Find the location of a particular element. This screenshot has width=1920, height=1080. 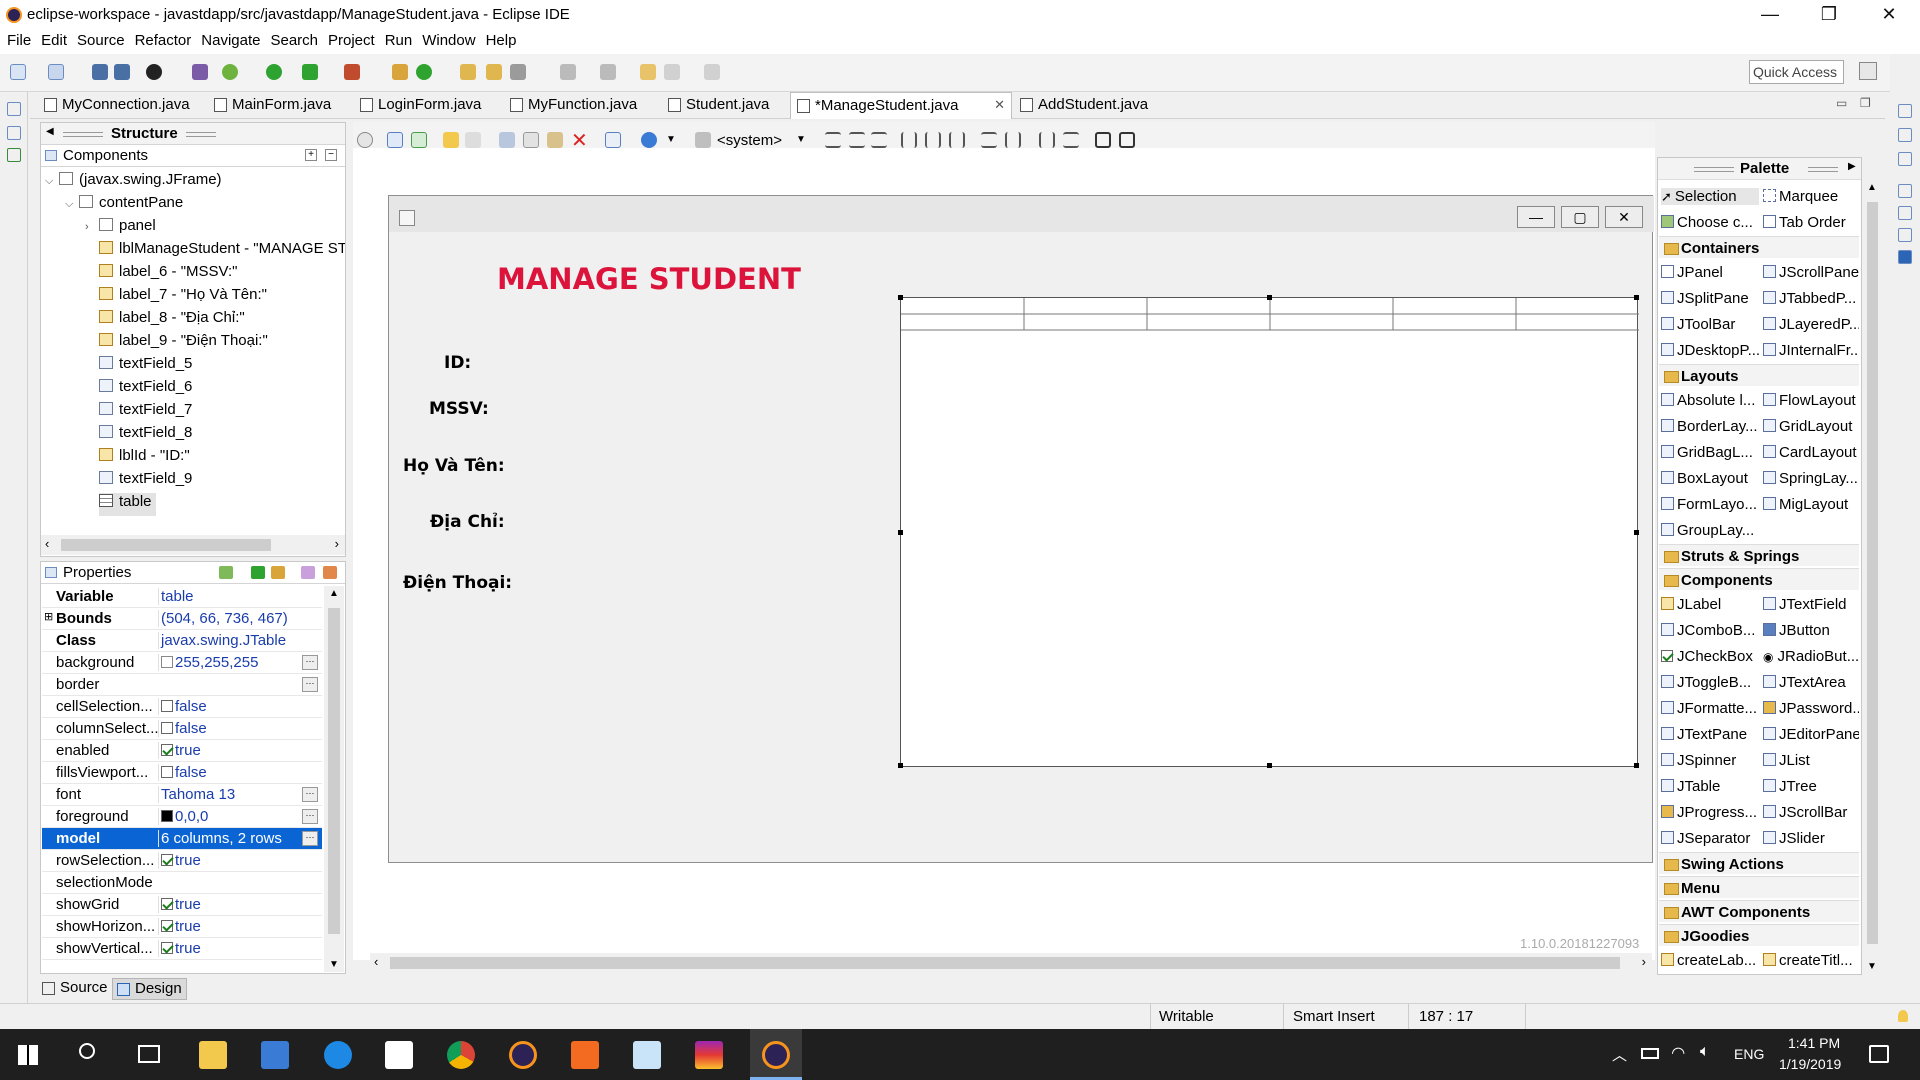

back-icon is located at coordinates (672, 72).